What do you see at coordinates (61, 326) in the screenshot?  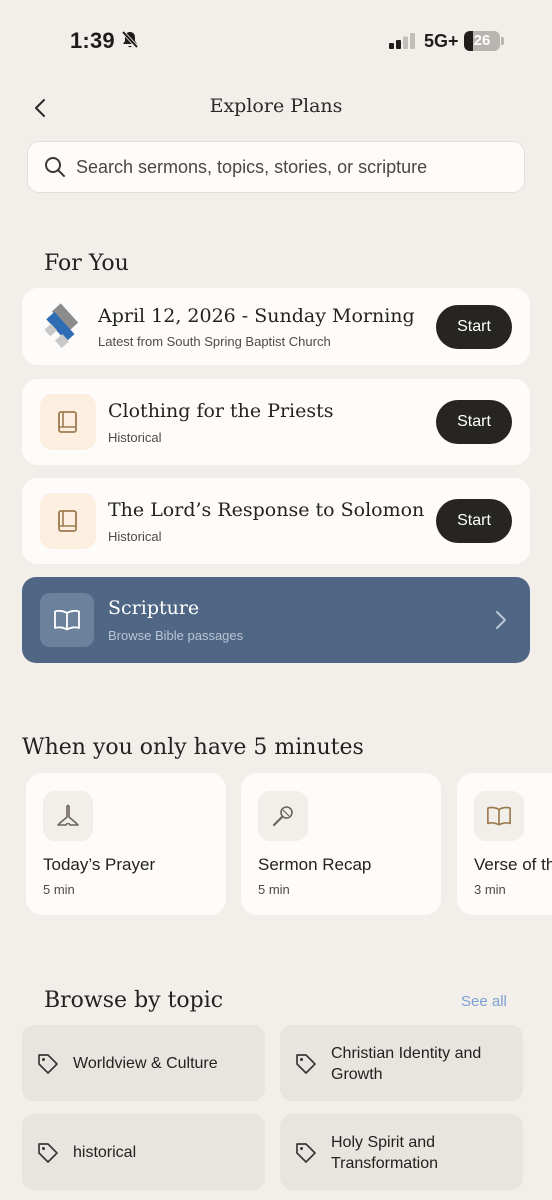 I see `church-logo` at bounding box center [61, 326].